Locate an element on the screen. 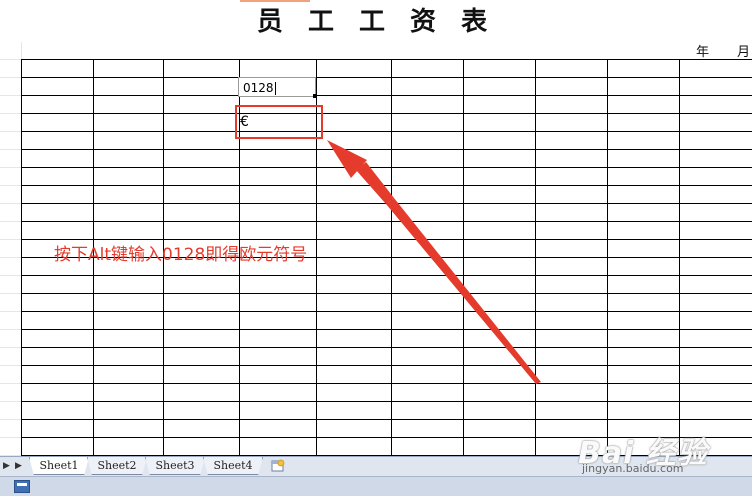  new-sheet-icon is located at coordinates (278, 466).